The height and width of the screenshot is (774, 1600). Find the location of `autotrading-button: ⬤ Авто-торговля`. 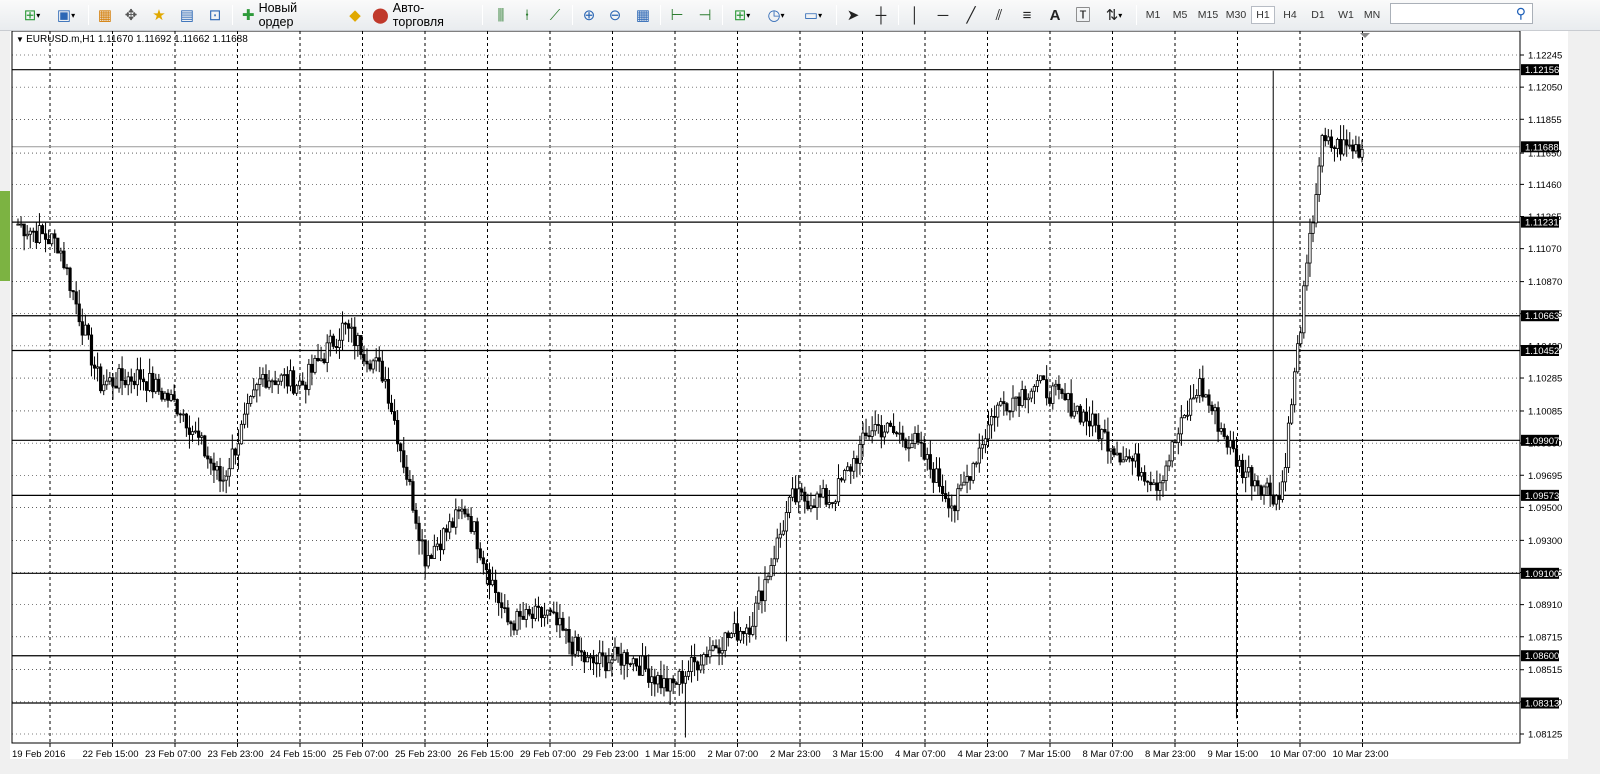

autotrading-button: ⬤ Авто-торговля is located at coordinates (422, 15).